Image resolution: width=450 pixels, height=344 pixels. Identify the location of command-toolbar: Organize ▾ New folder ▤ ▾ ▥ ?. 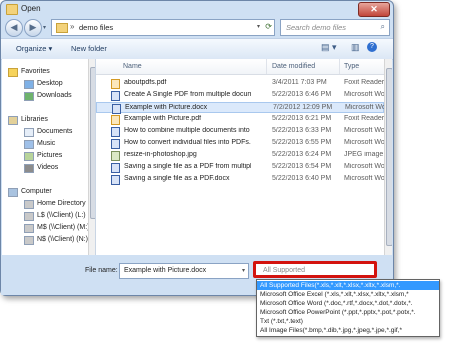
(197, 49).